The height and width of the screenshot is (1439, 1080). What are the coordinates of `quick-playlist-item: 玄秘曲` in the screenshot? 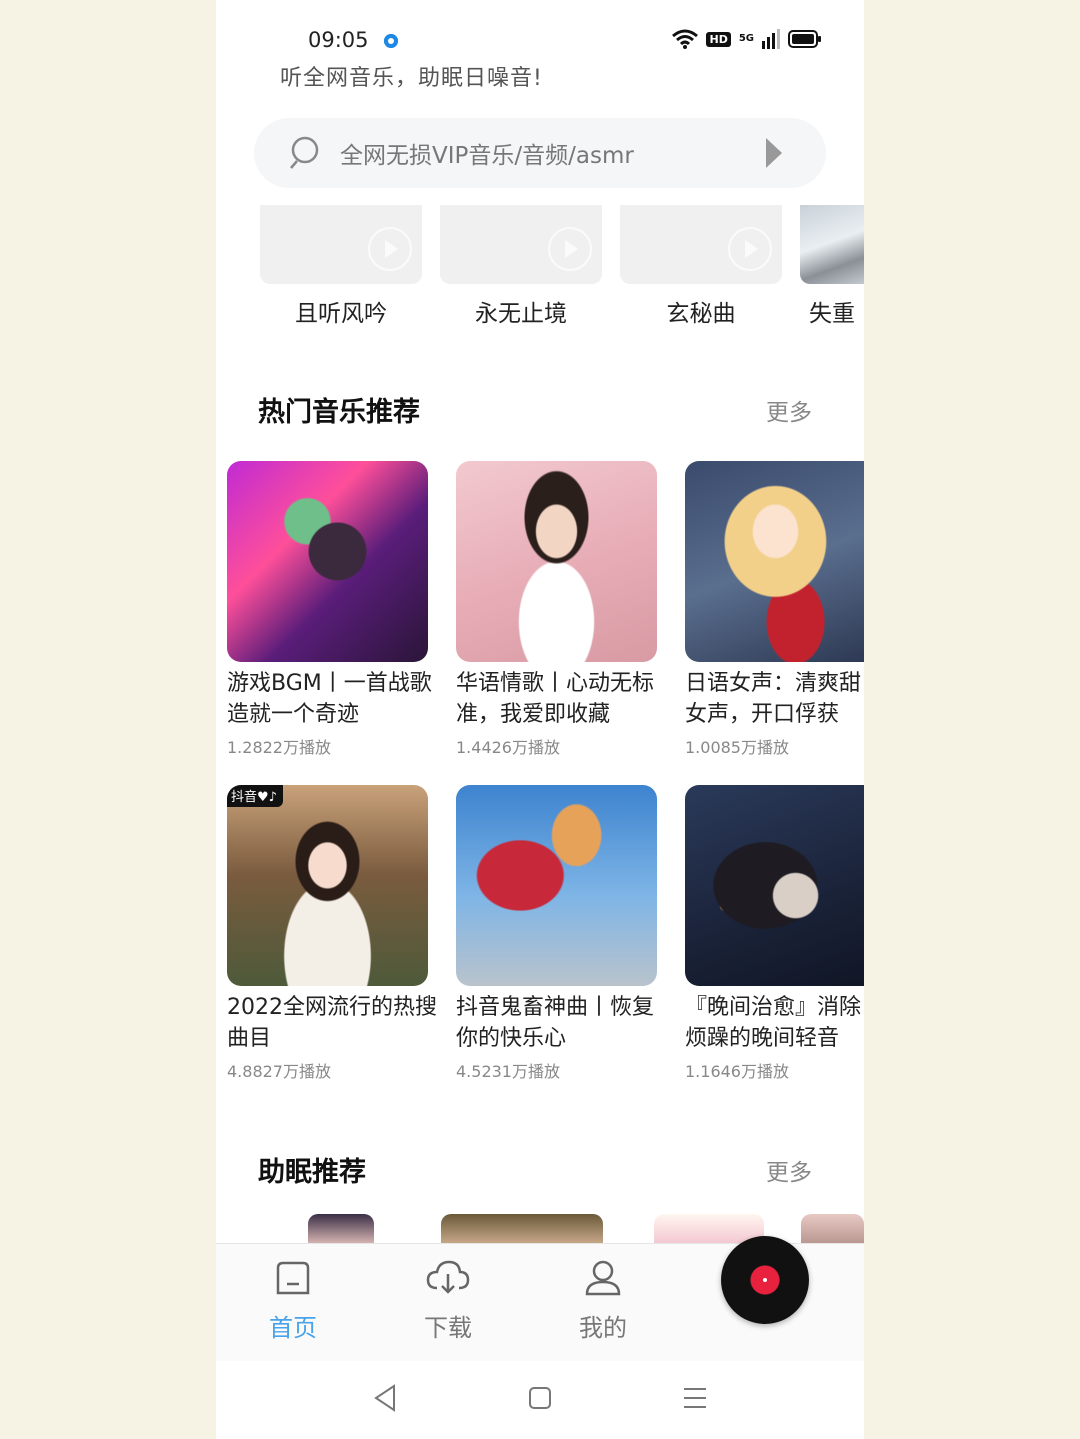 It's located at (701, 266).